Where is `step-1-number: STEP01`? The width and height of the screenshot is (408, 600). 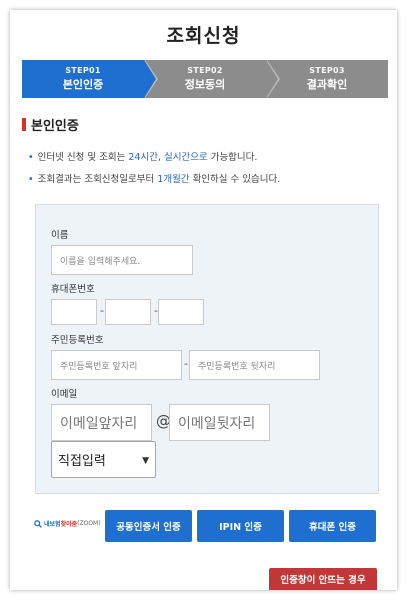
step-1-number: STEP01 is located at coordinates (83, 70).